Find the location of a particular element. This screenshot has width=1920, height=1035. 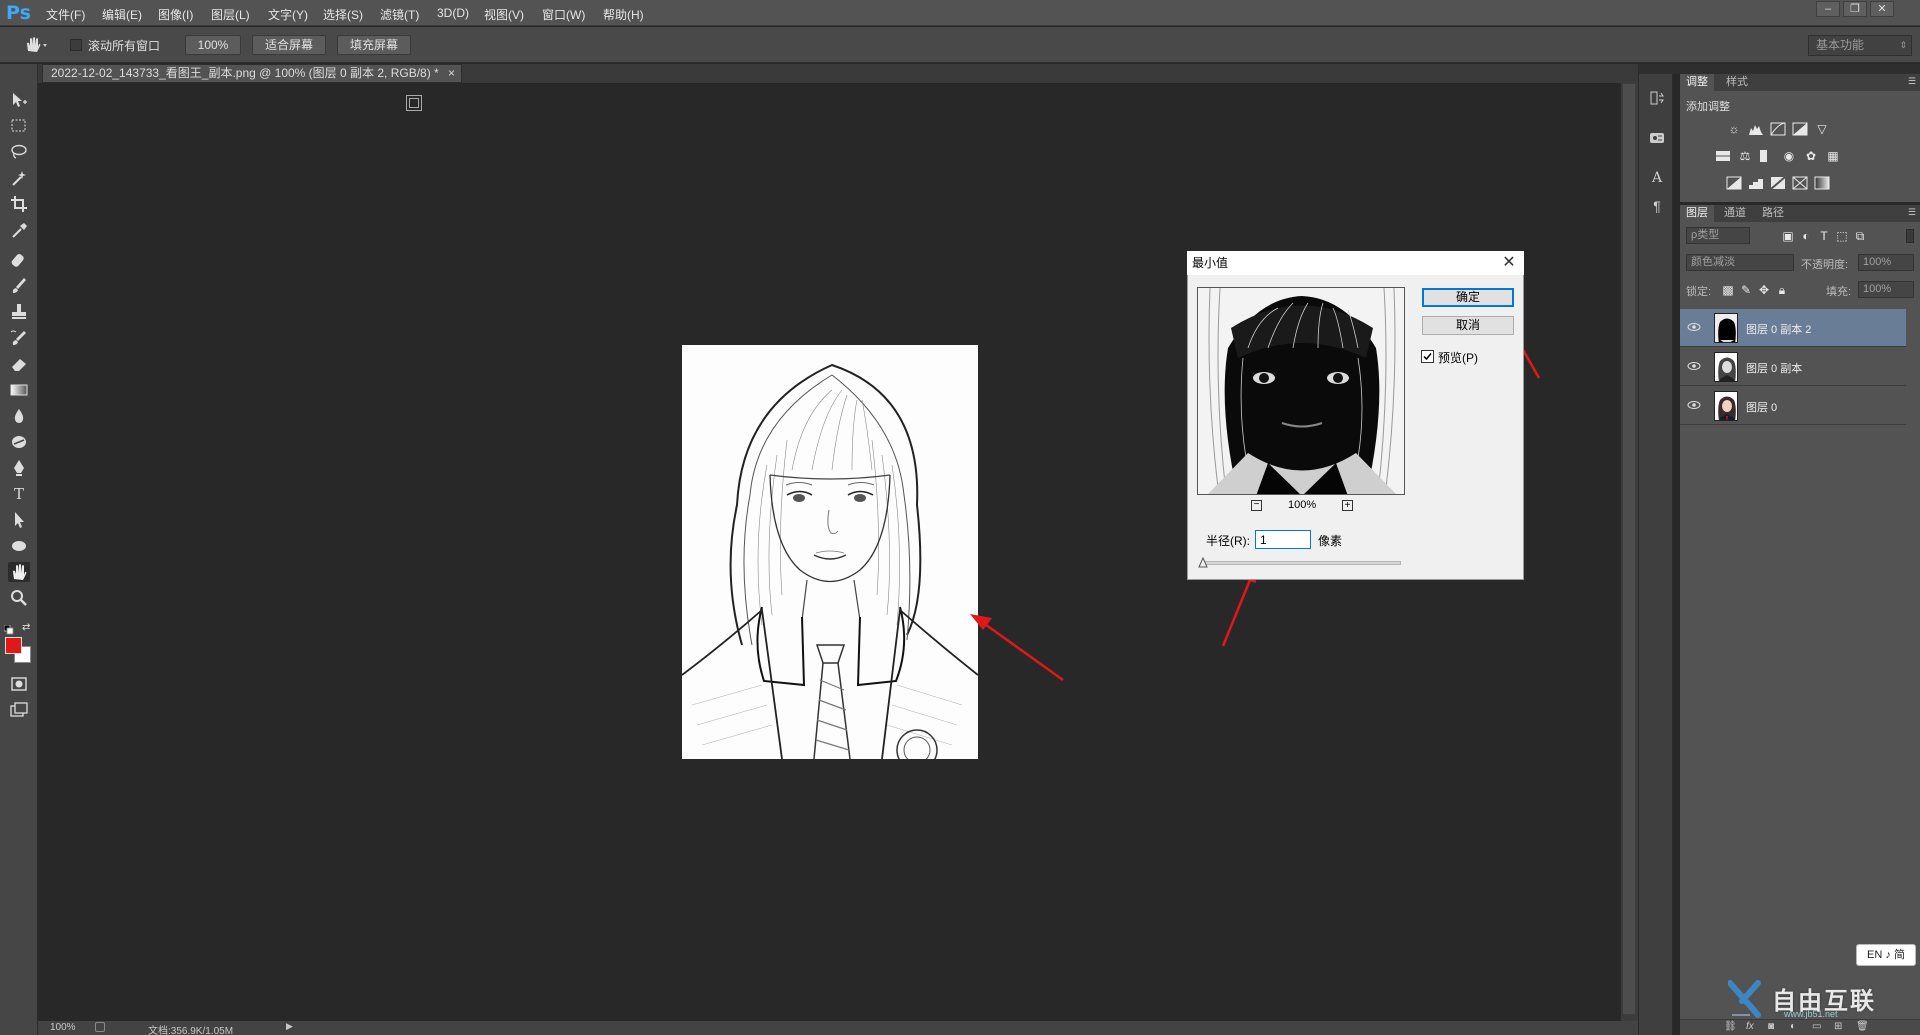

curves-icon is located at coordinates (1778, 129).